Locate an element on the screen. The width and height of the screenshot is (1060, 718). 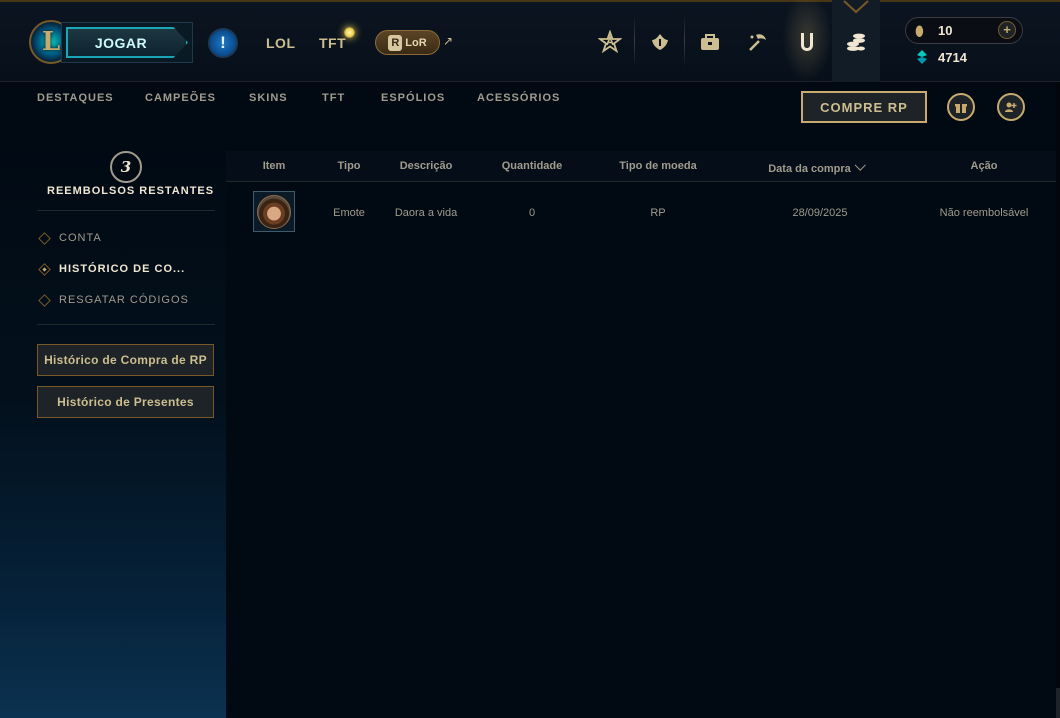
column-header-descricao: Descrição is located at coordinates (426, 166).